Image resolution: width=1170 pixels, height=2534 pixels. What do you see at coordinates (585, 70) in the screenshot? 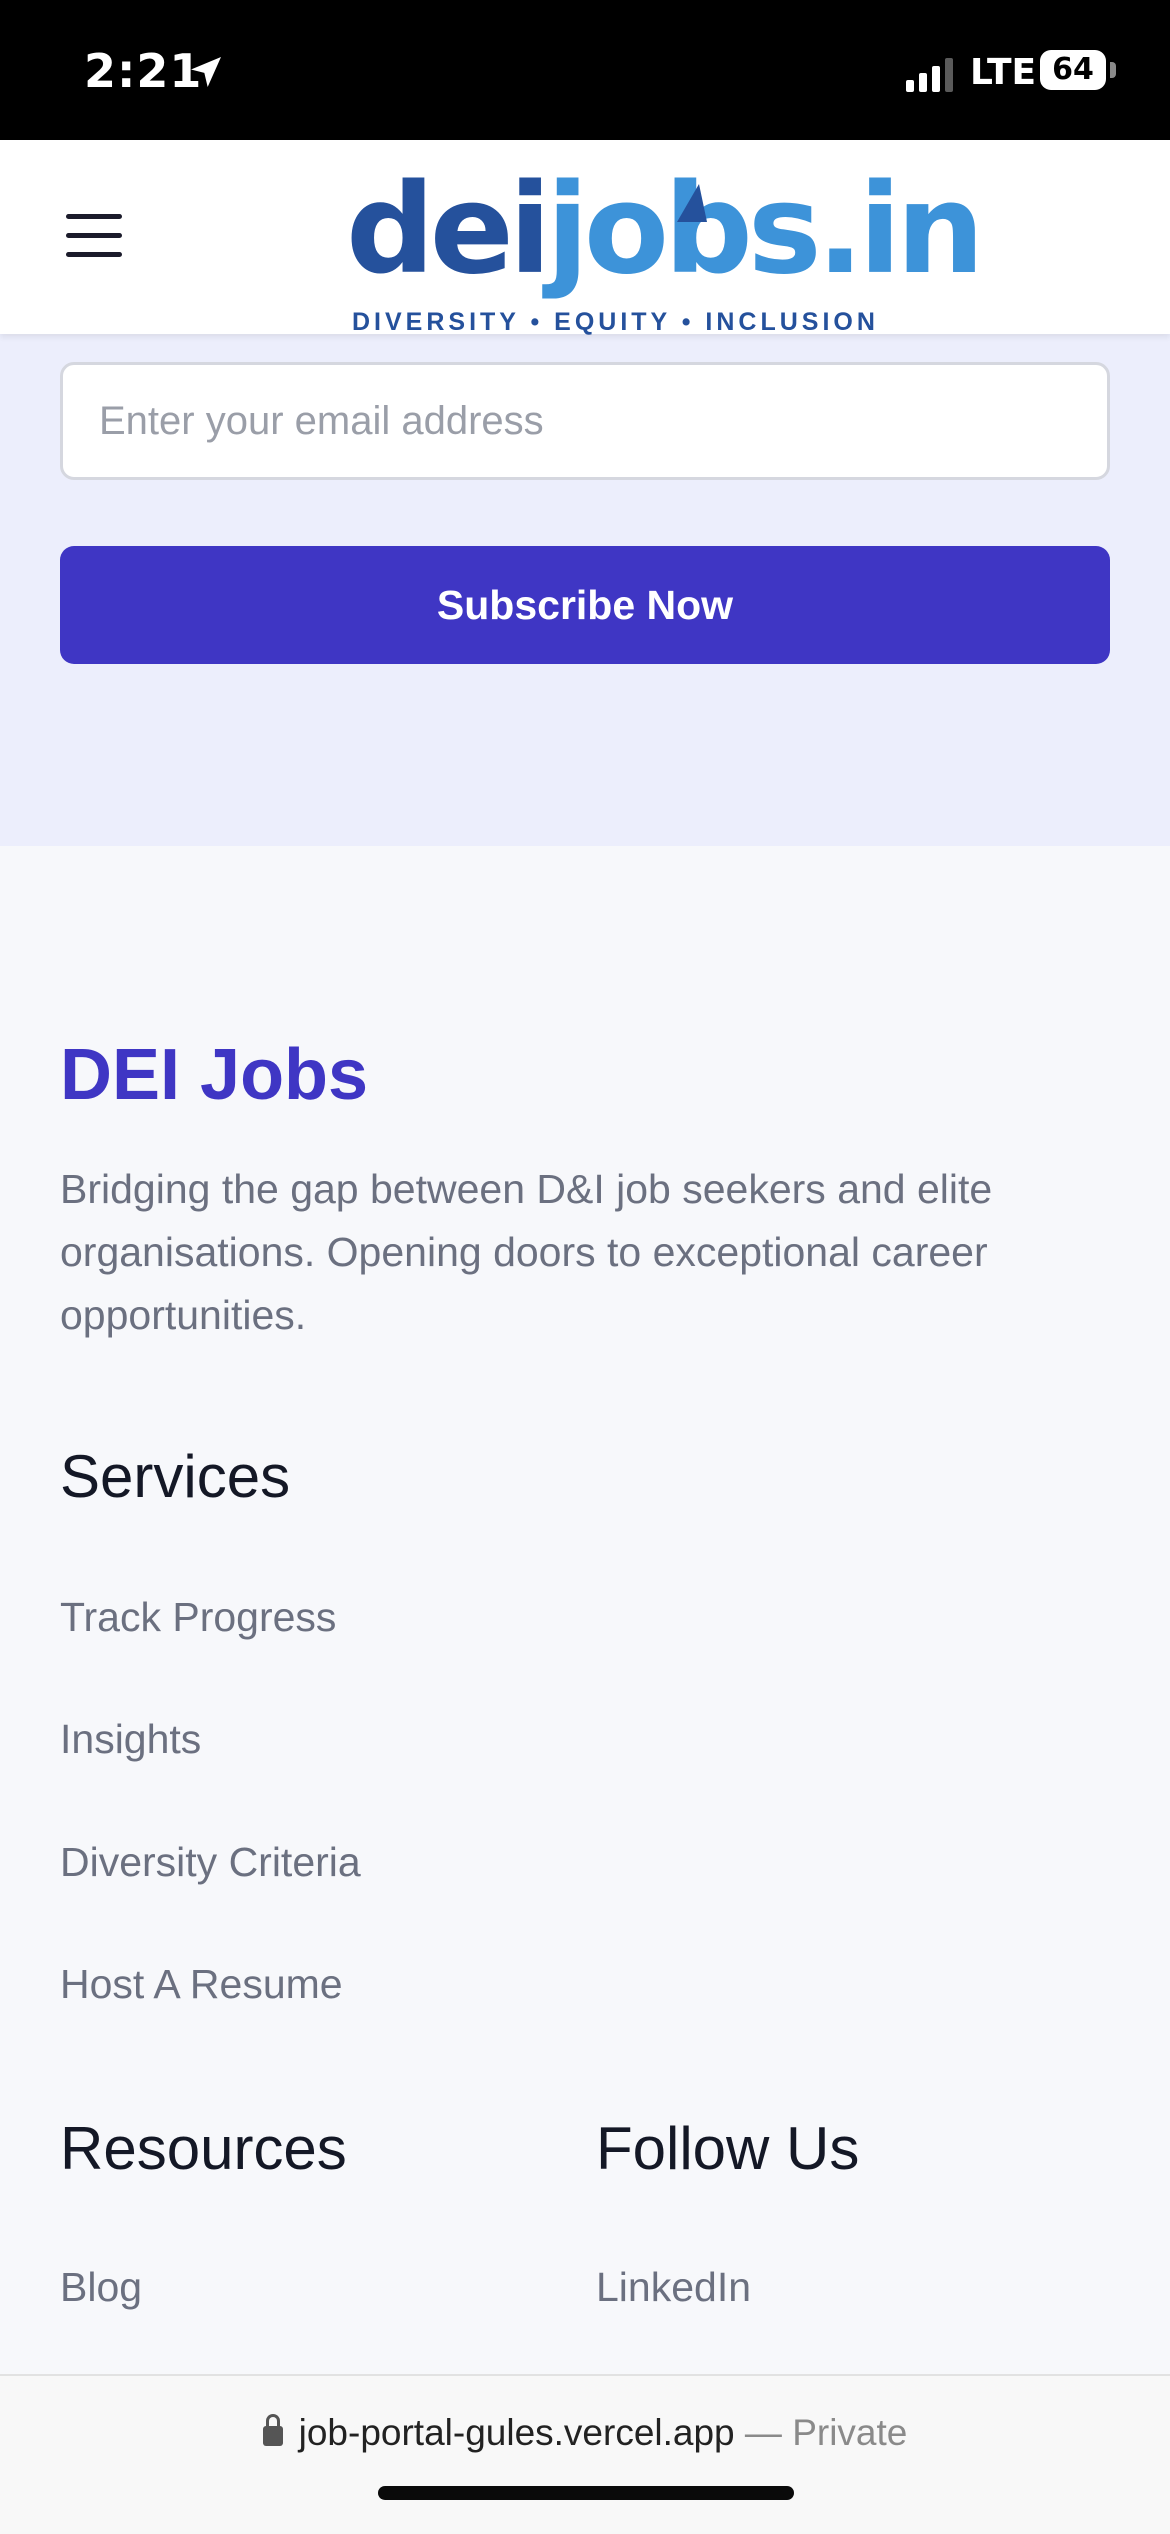
I see `status-bar: 2:21 LTE 64` at bounding box center [585, 70].